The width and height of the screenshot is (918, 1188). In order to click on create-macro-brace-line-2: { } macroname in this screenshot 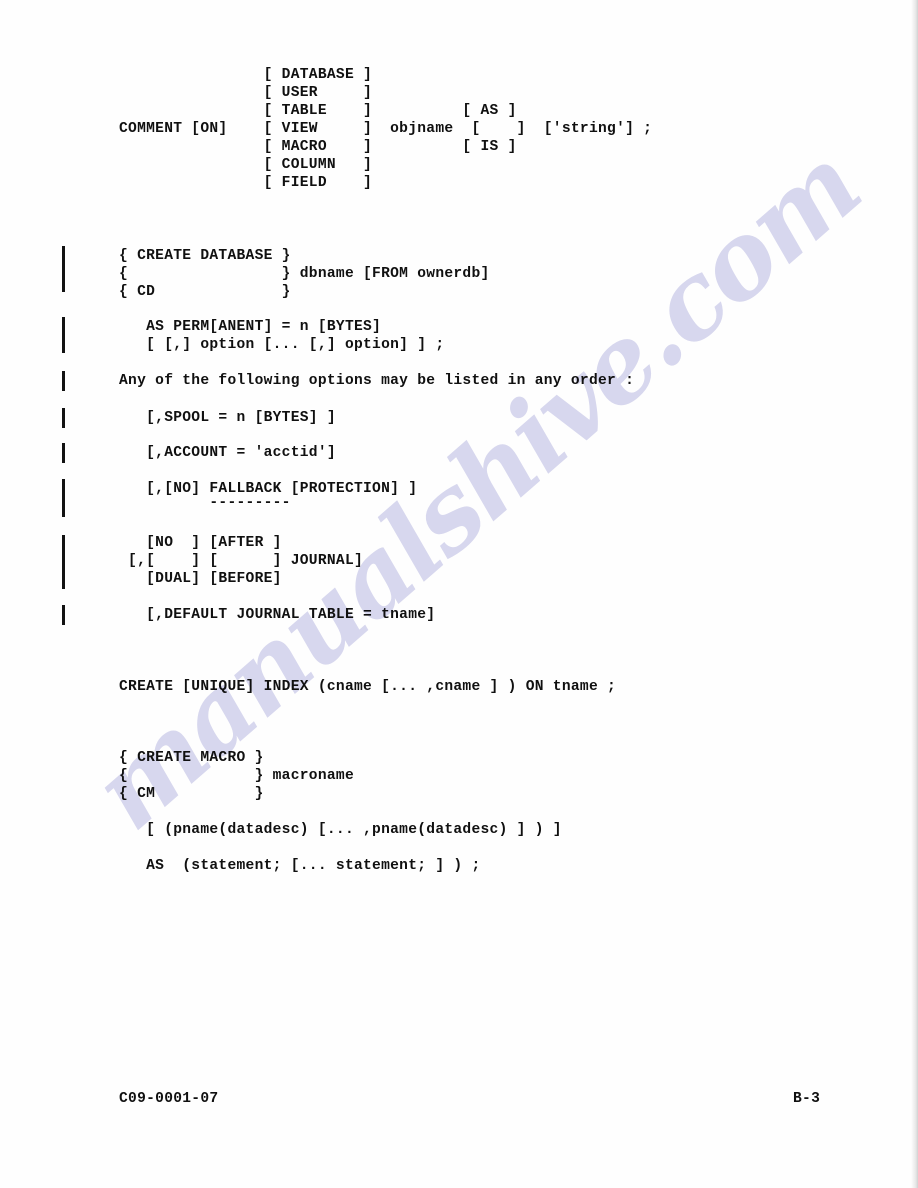, I will do `click(236, 776)`.